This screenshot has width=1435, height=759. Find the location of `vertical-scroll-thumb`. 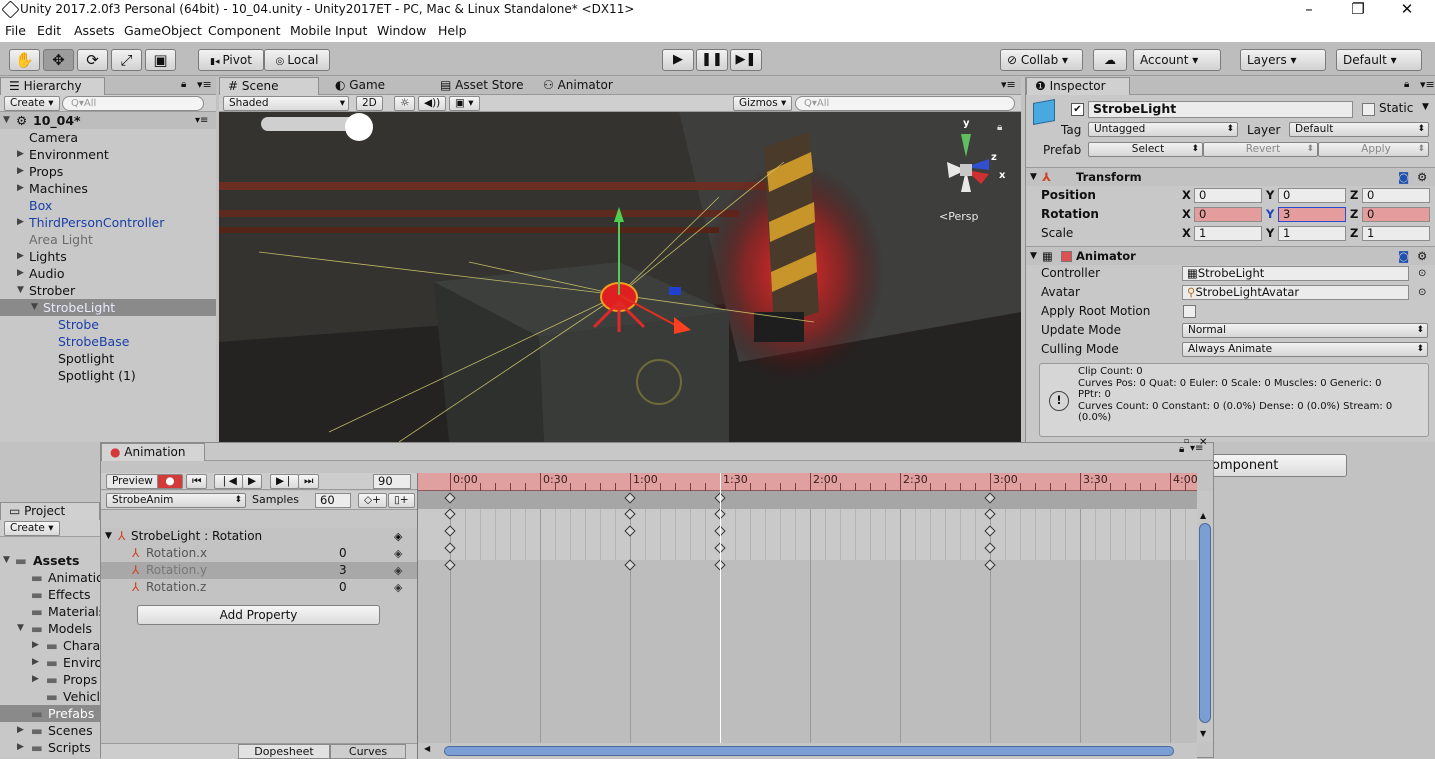

vertical-scroll-thumb is located at coordinates (1205, 623).